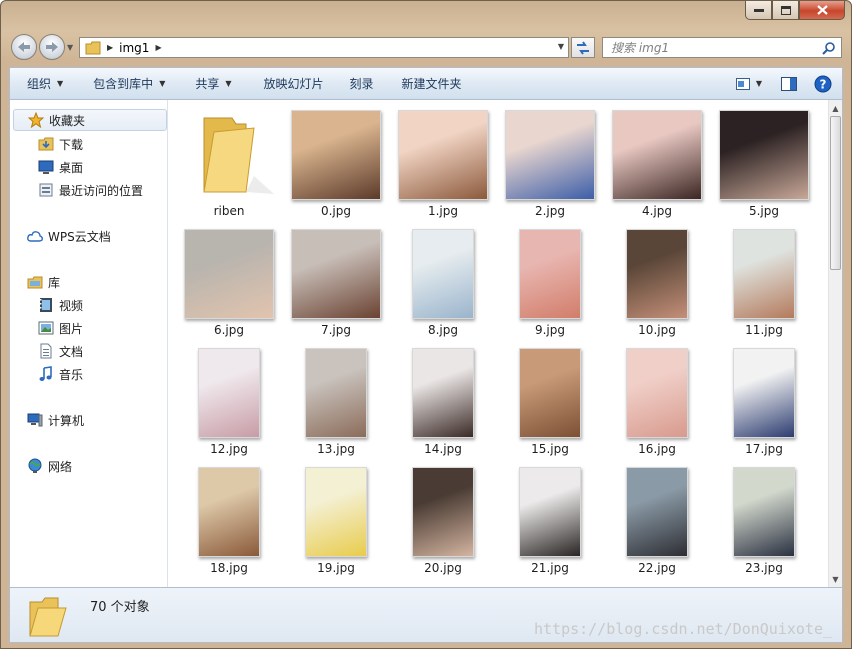  Describe the element at coordinates (134, 48) in the screenshot. I see `breadcrumb-current: img1` at that location.